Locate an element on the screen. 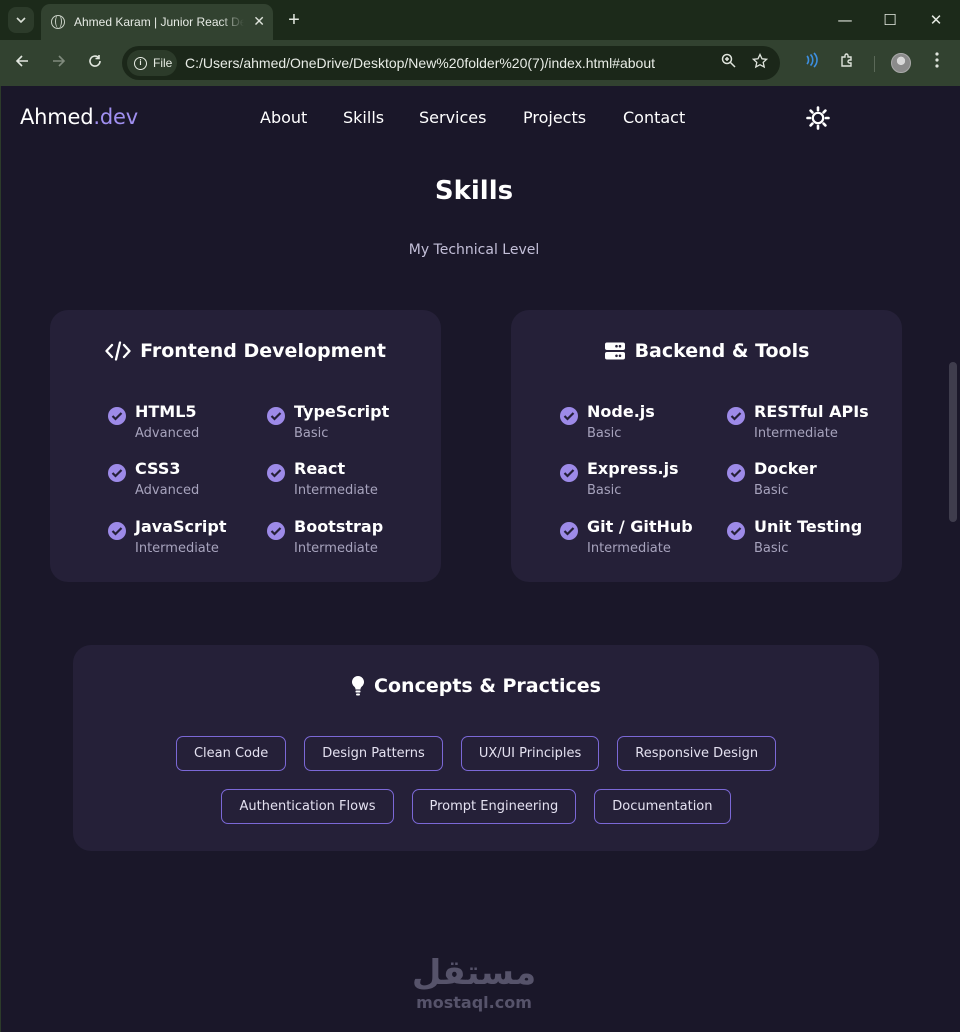  profile-avatar is located at coordinates (901, 63).